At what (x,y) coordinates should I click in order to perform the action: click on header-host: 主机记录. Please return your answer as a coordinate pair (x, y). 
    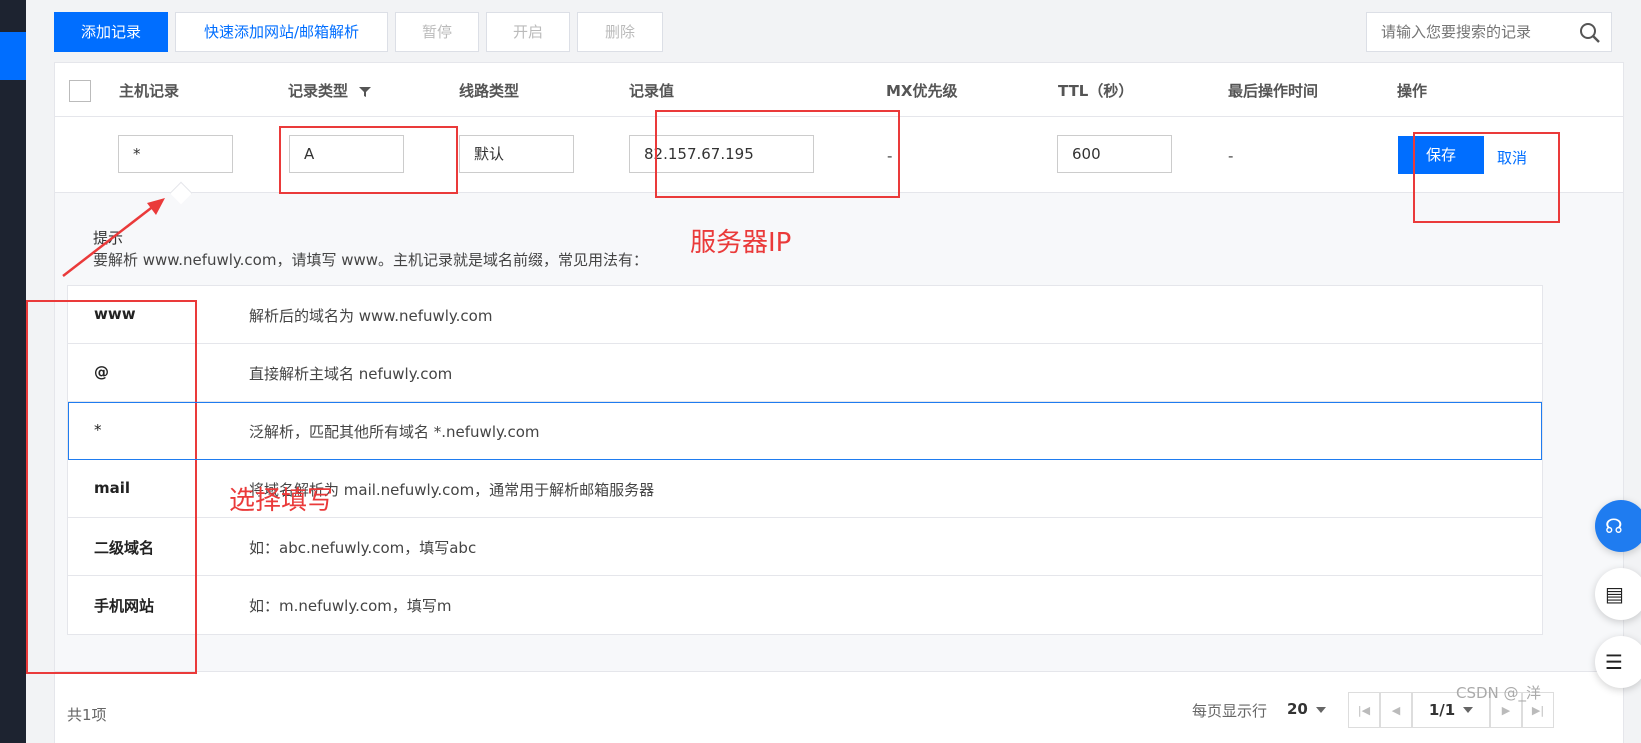
    Looking at the image, I should click on (149, 91).